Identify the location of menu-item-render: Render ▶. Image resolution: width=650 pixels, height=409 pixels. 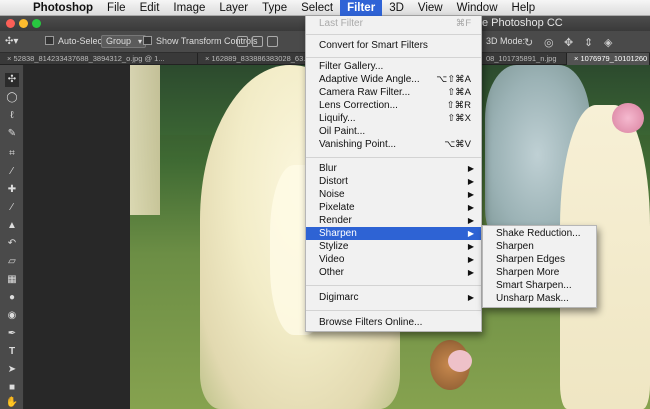
(393, 220).